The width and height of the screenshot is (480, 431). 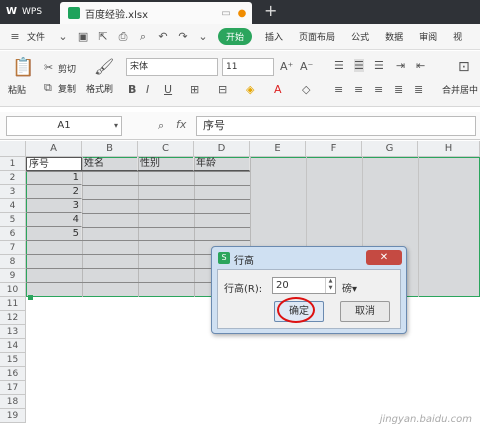 What do you see at coordinates (286, 66) in the screenshot?
I see `increase-font-icon: A⁺` at bounding box center [286, 66].